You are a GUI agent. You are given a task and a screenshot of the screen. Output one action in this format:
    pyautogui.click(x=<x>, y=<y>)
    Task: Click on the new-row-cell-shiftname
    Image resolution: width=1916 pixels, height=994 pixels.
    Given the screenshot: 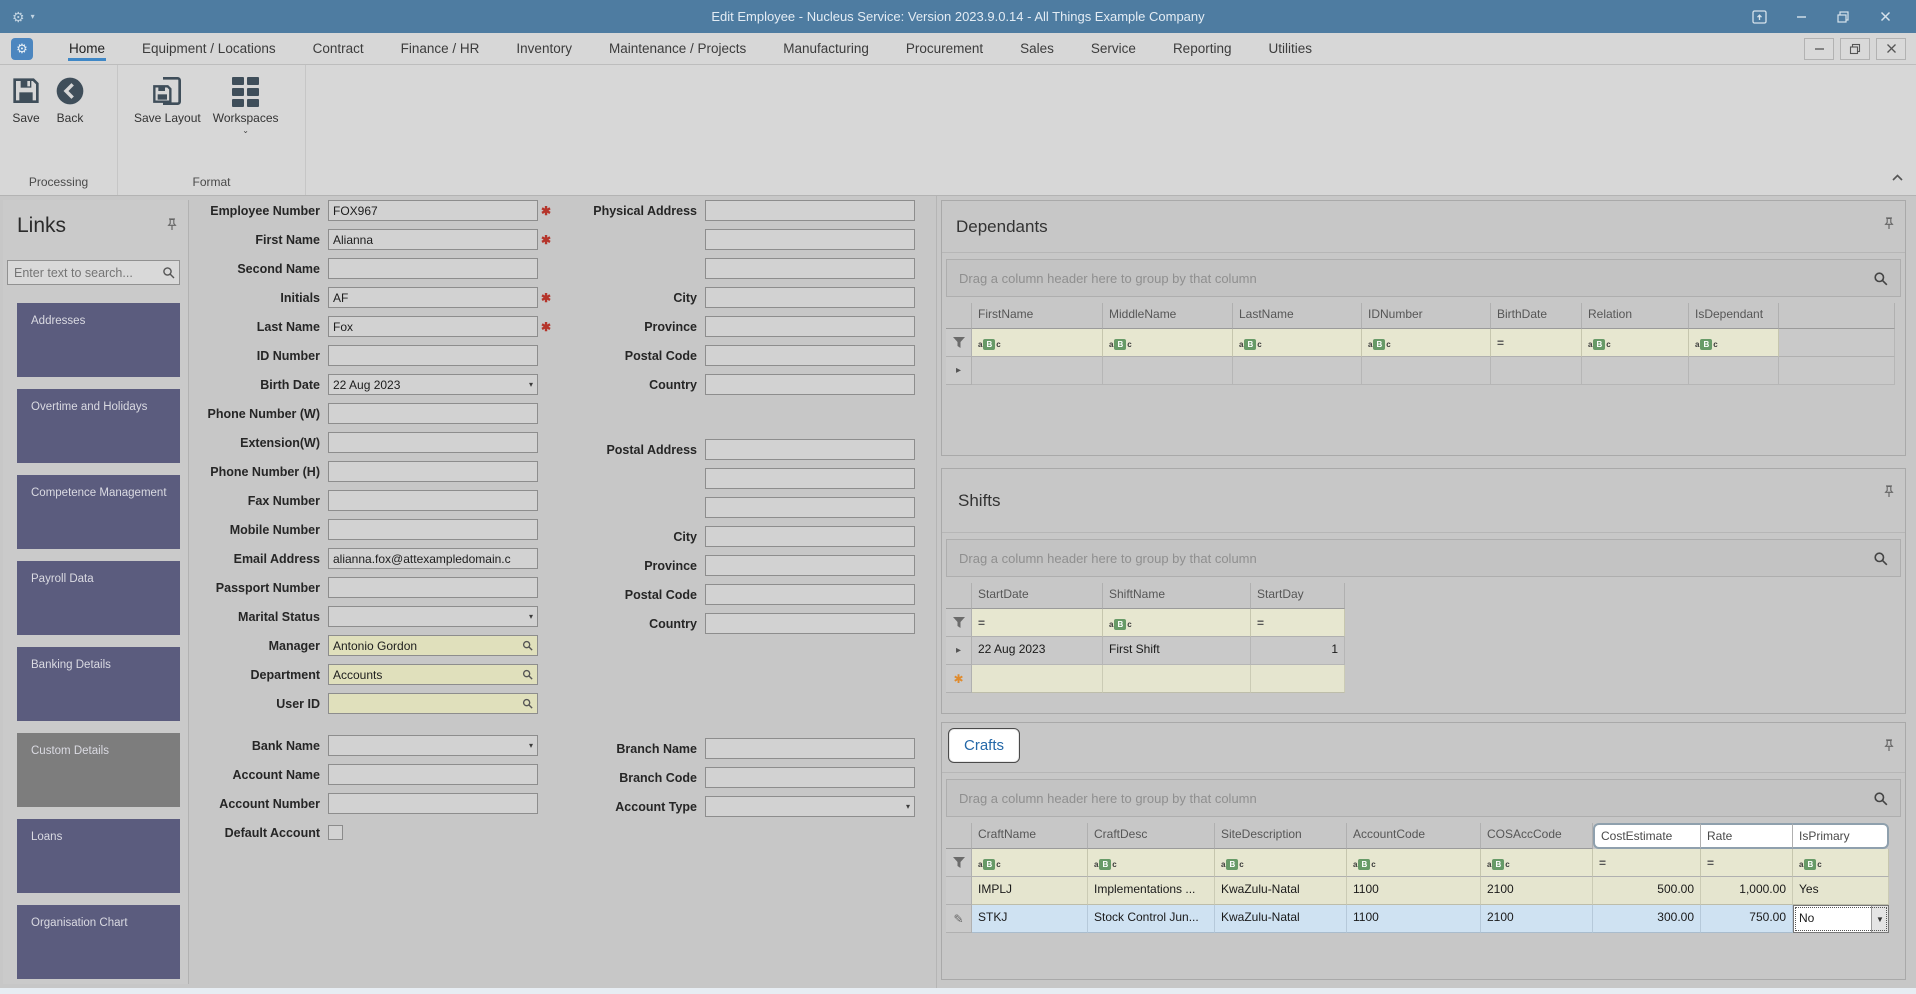 What is the action you would take?
    pyautogui.click(x=1177, y=679)
    